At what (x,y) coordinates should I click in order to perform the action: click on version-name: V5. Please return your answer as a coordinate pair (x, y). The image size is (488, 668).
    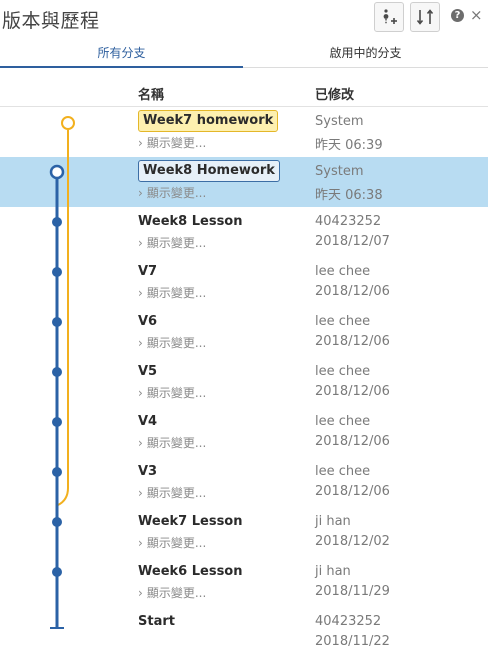
    Looking at the image, I should click on (148, 371).